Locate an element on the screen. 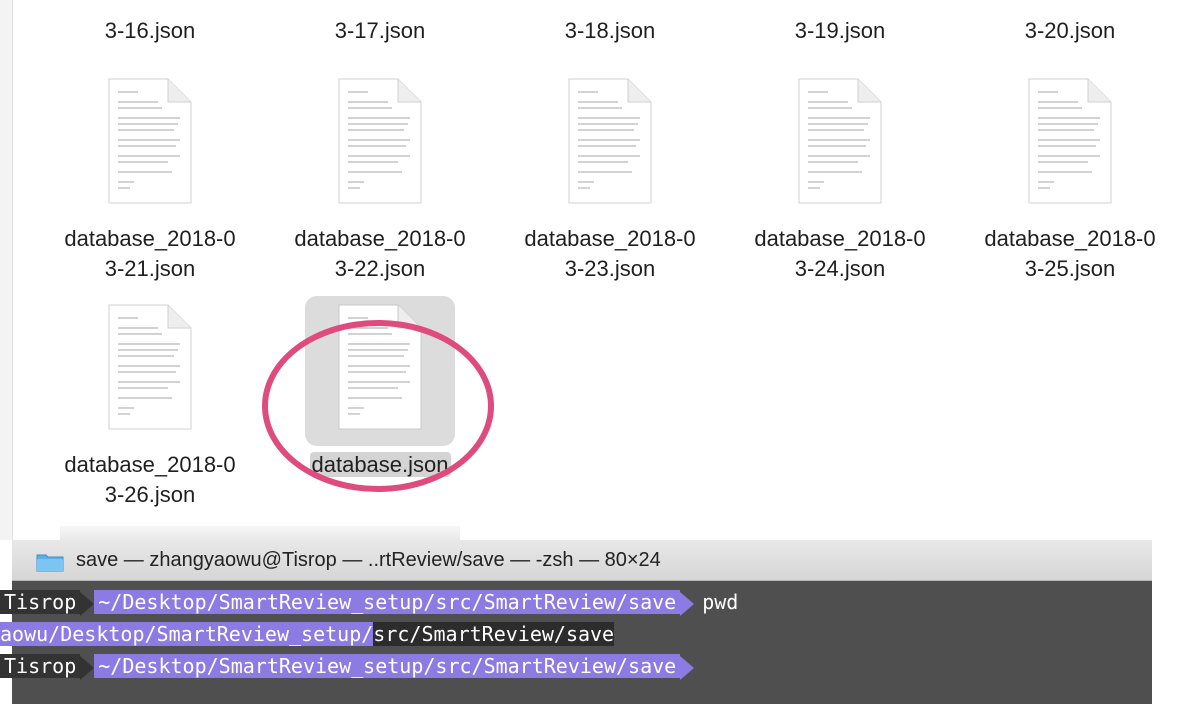  file-label-3-17: 3-17.json is located at coordinates (380, 31).